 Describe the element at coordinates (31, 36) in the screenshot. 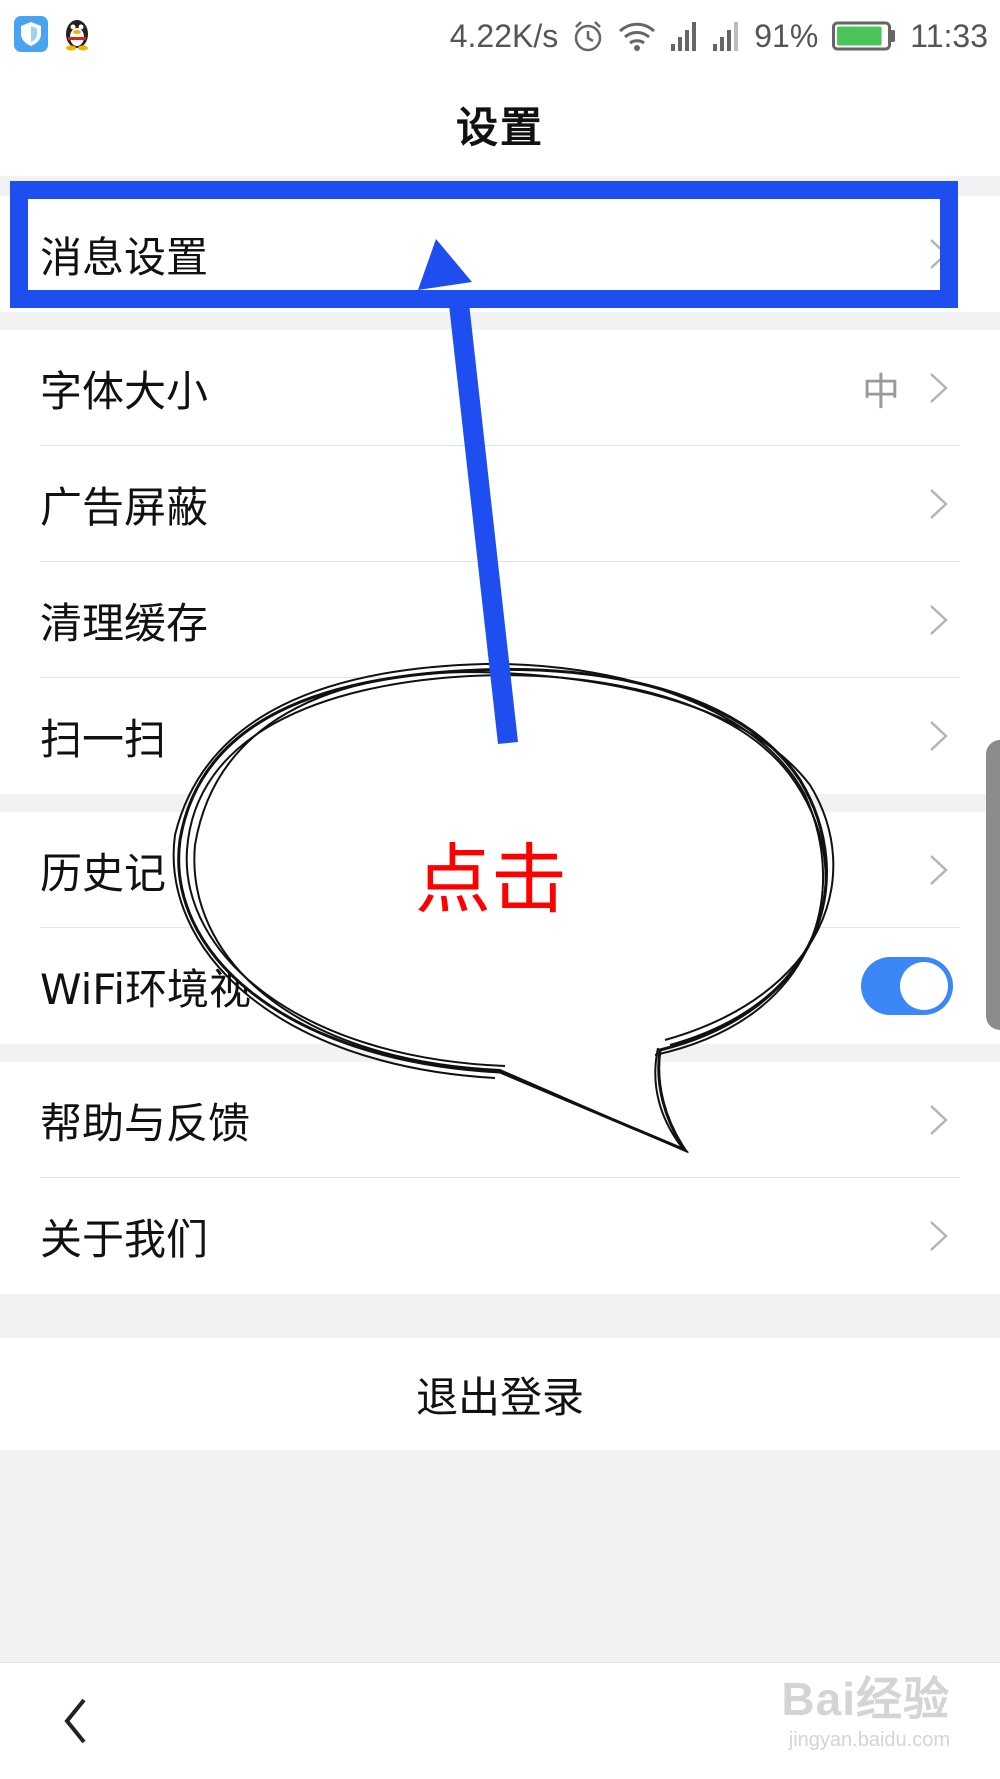

I see `shield-app-icon` at that location.